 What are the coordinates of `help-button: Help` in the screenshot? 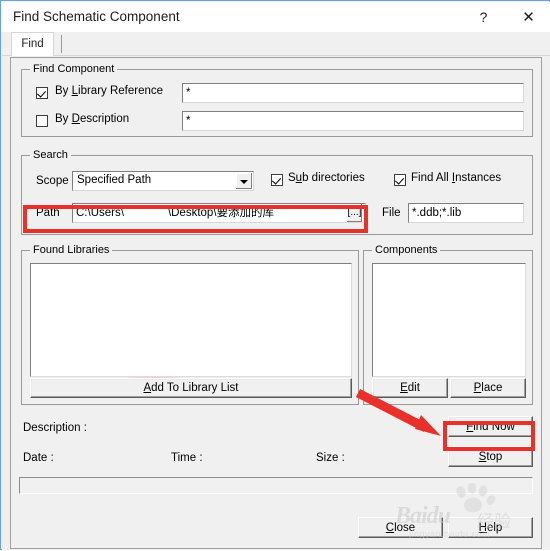 It's located at (490, 527).